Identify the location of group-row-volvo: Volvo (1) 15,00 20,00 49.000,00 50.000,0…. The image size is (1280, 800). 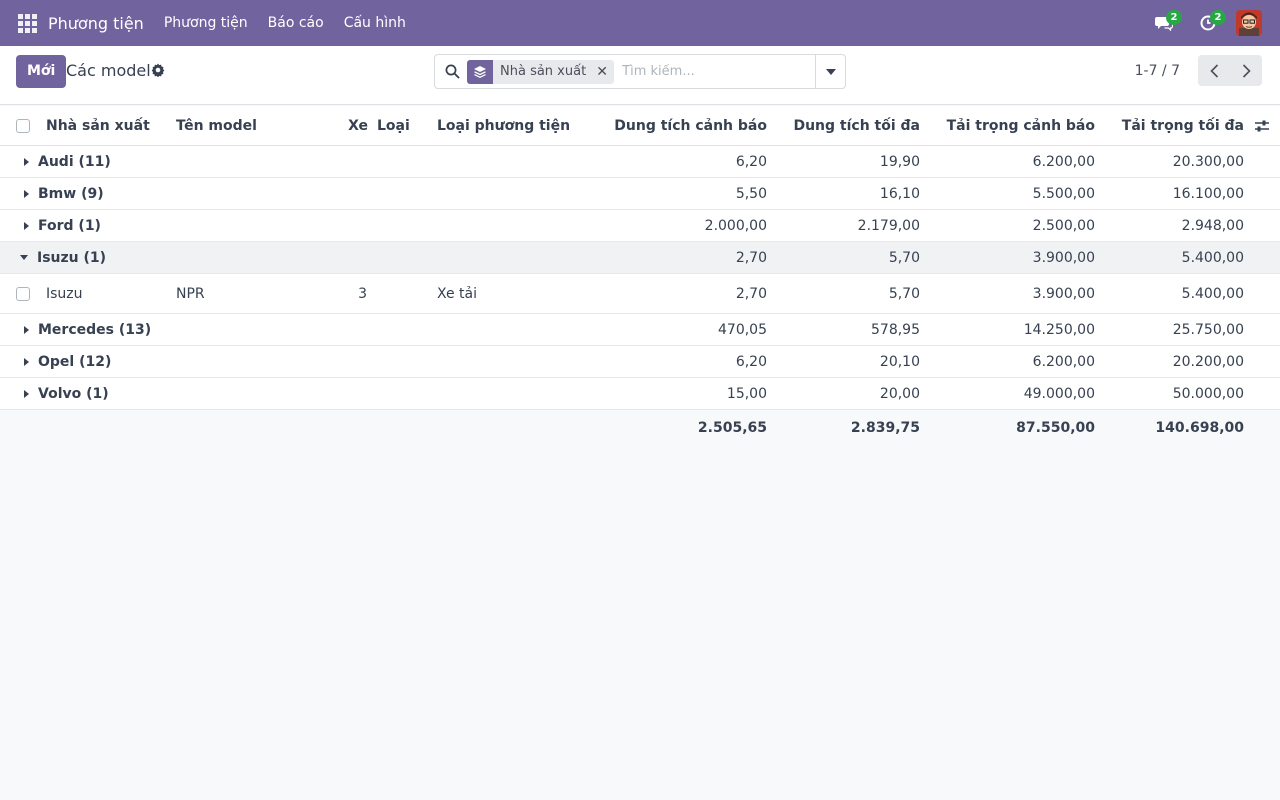
(640, 394).